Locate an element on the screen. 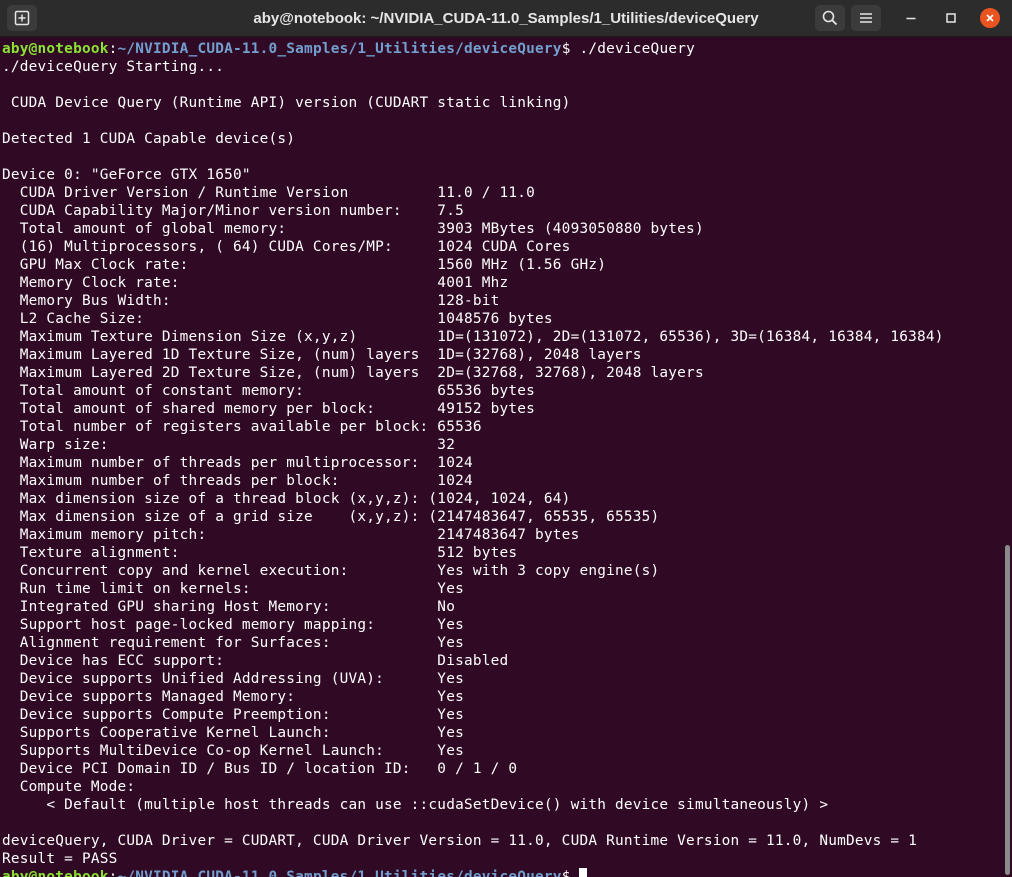 The height and width of the screenshot is (877, 1012). vertical-scrollbar is located at coordinates (1007, 457).